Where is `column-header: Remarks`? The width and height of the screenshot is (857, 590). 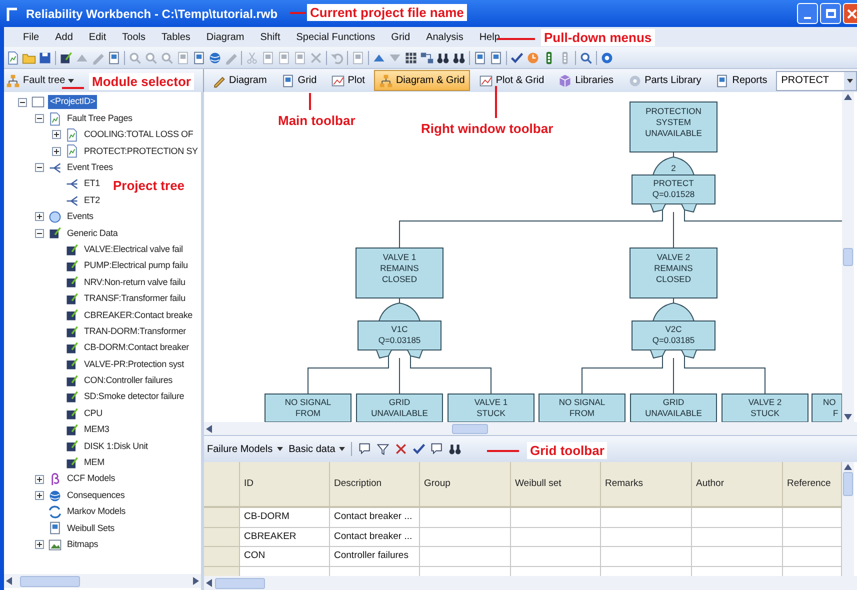 column-header: Remarks is located at coordinates (646, 485).